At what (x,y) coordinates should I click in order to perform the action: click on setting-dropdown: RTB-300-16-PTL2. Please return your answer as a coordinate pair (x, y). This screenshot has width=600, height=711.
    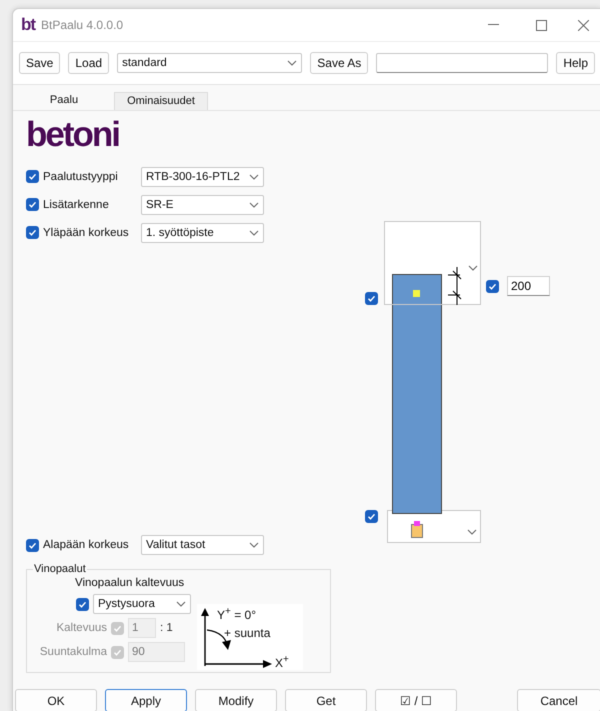
    Looking at the image, I should click on (202, 176).